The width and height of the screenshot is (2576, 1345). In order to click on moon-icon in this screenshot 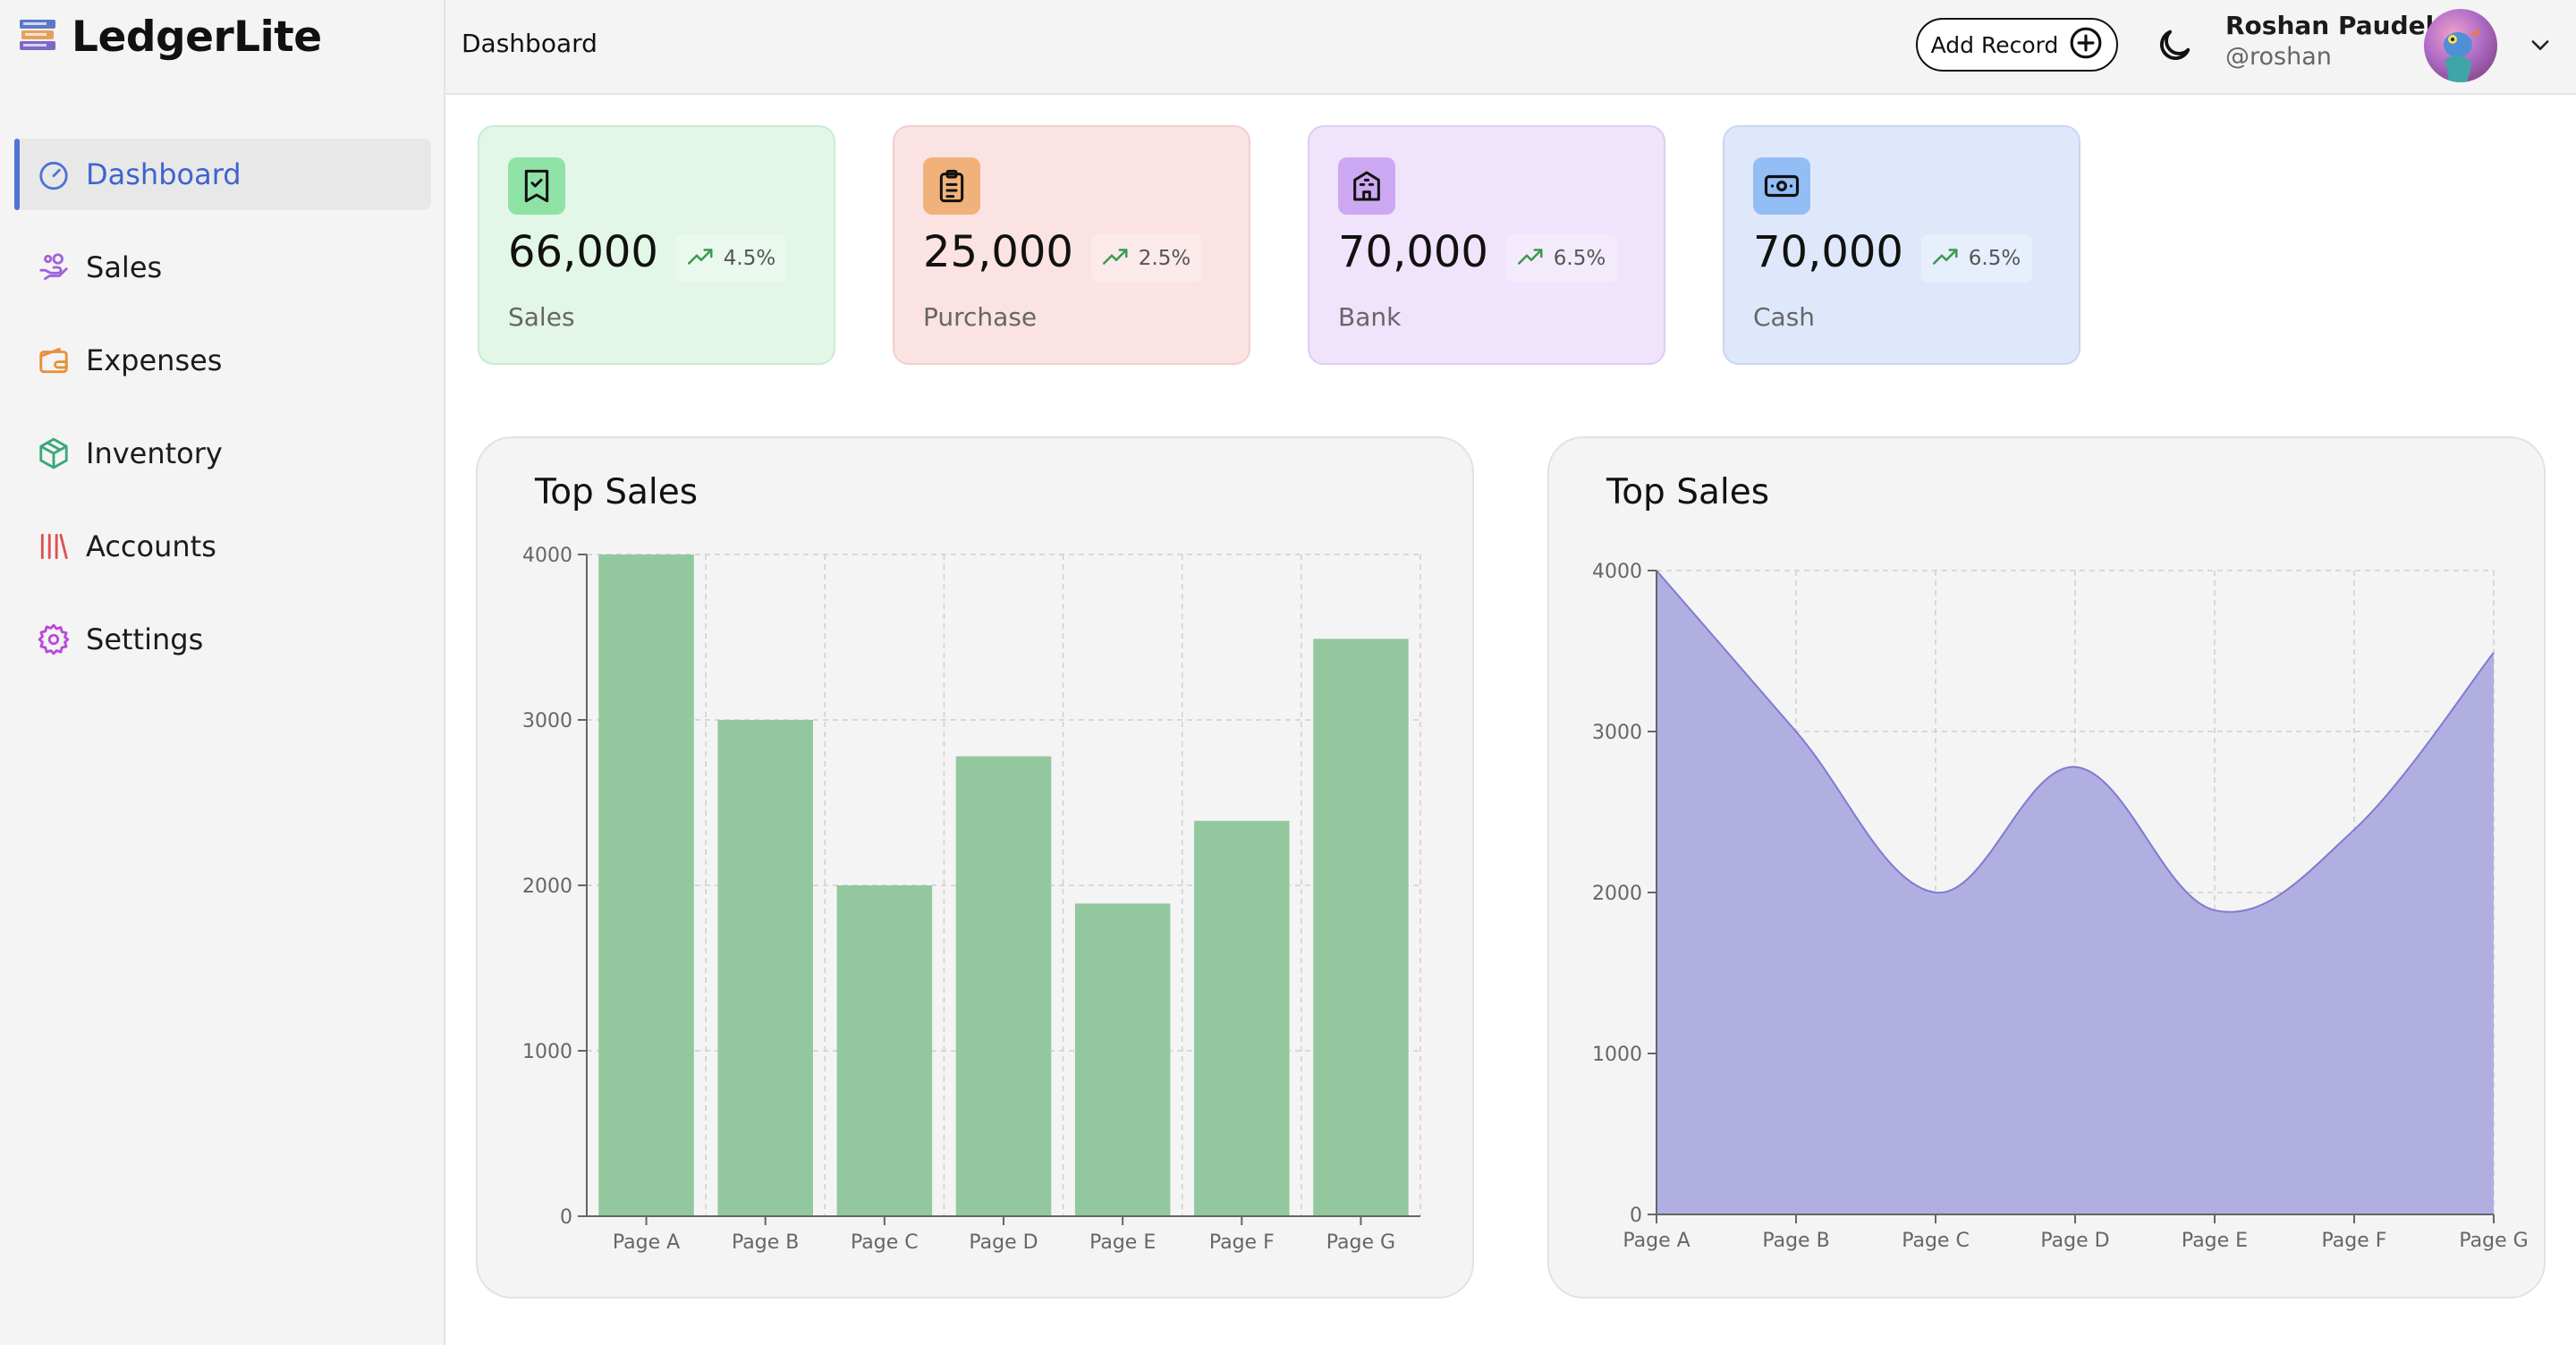, I will do `click(2174, 45)`.